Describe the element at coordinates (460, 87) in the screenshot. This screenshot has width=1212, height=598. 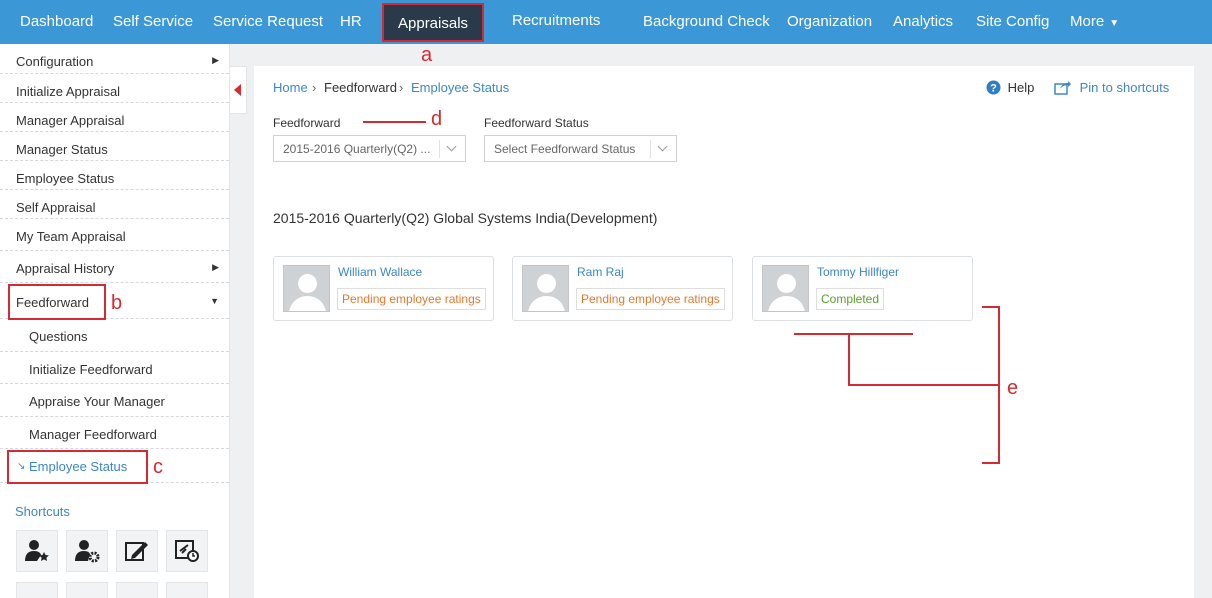
I see `breadcrumb-current: Employee Status` at that location.